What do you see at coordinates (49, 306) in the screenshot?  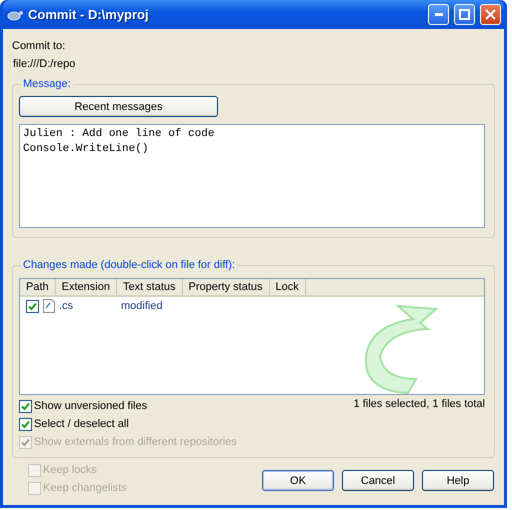 I see `file-icon` at bounding box center [49, 306].